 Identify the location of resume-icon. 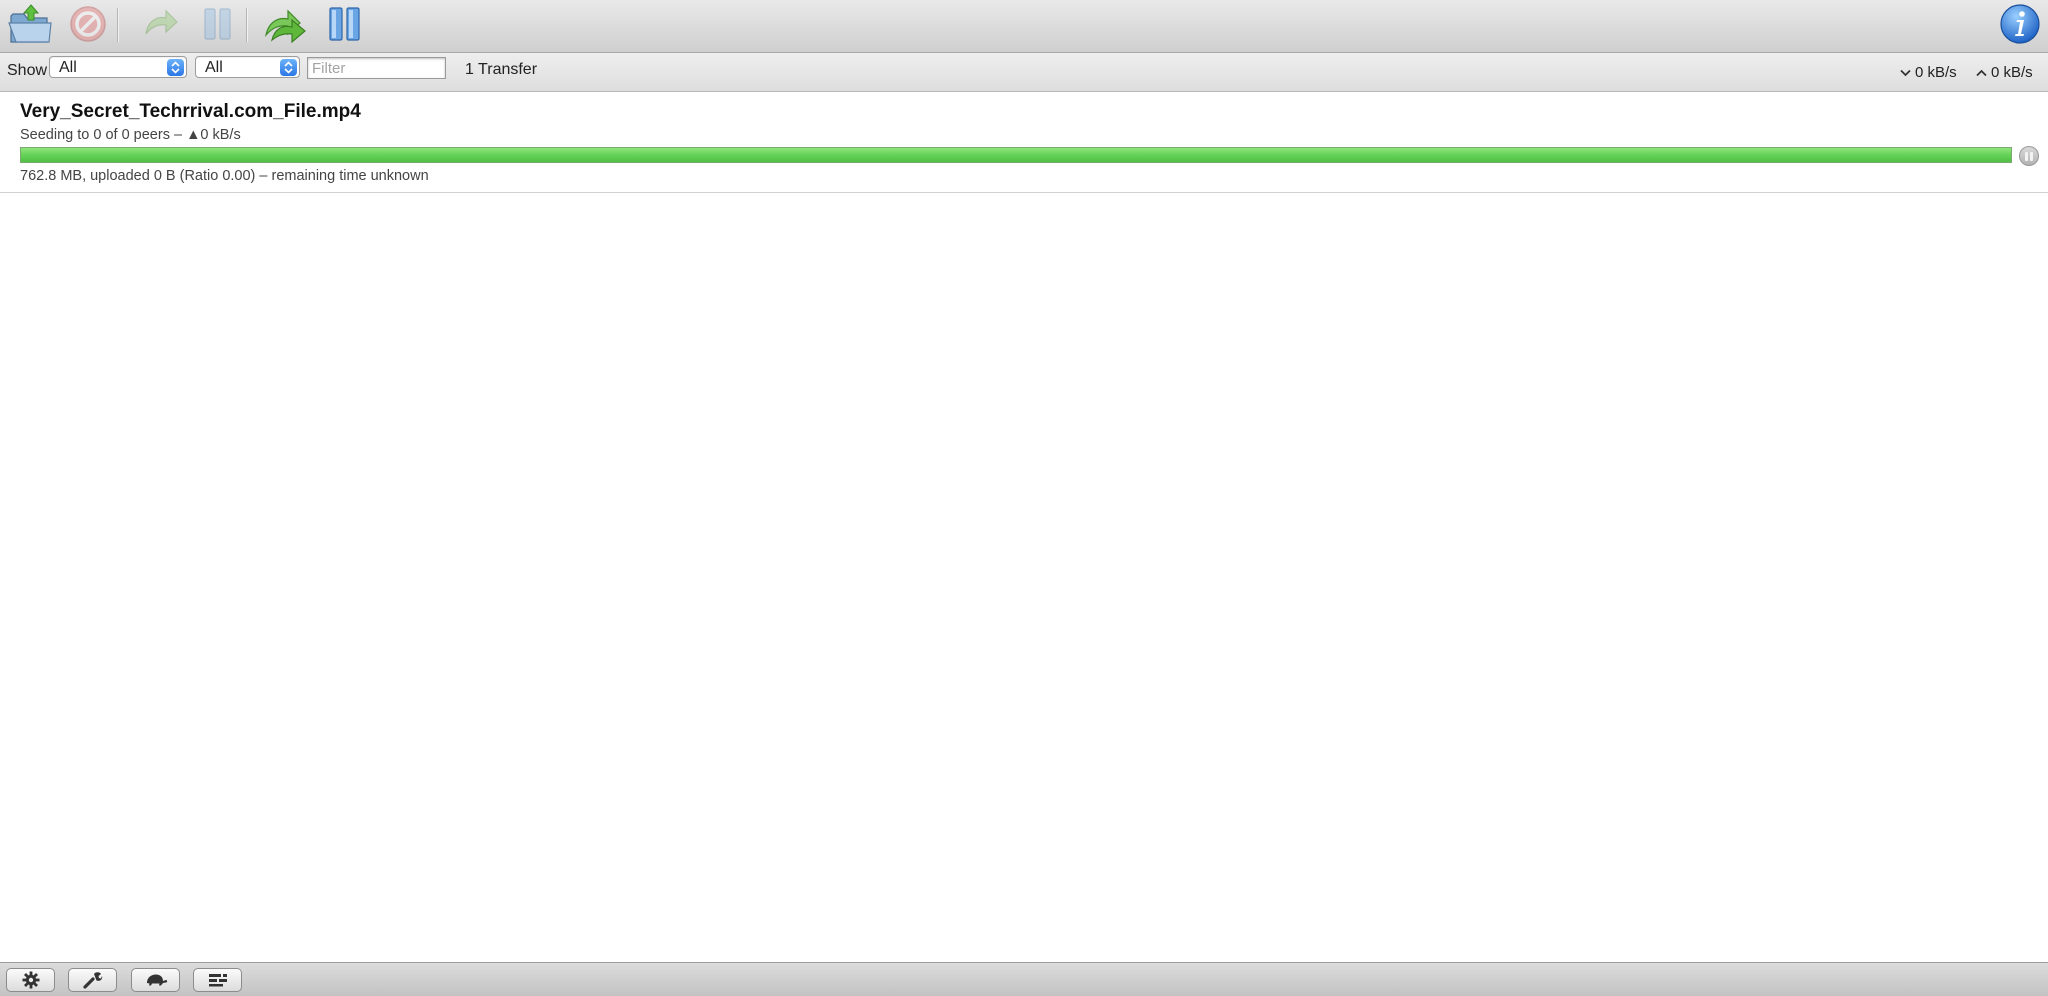
(161, 22).